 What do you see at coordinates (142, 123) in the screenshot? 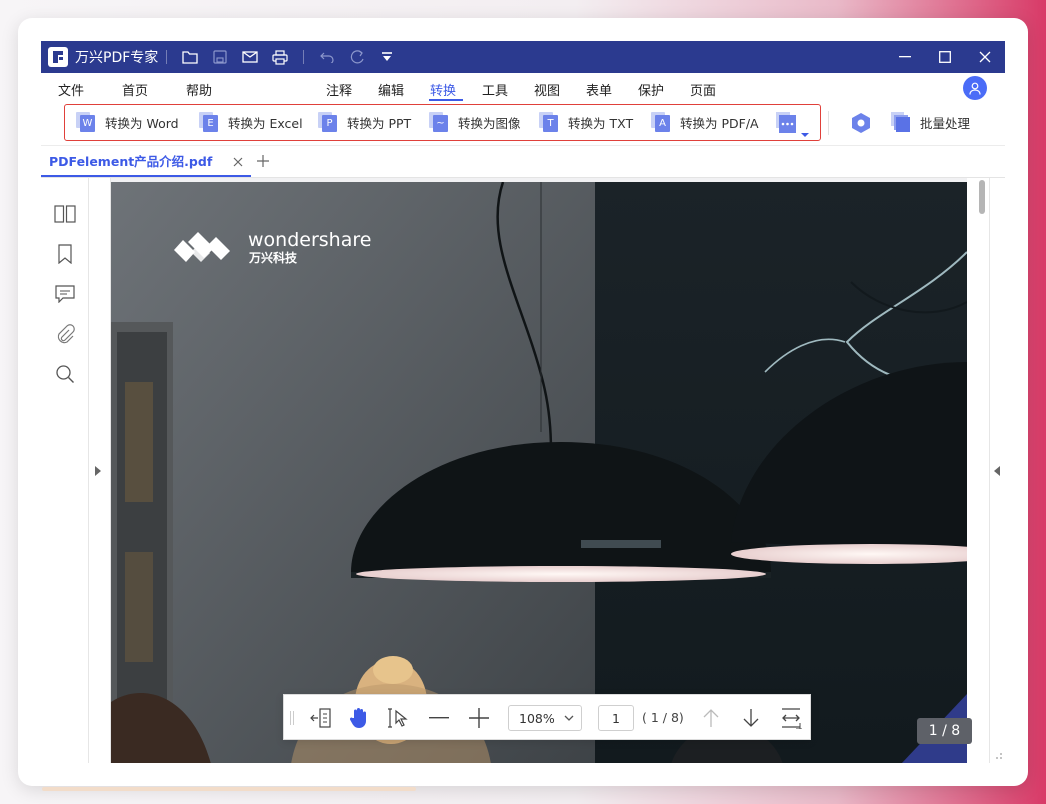
I see `convert-to-word-label: 转换为 Word` at bounding box center [142, 123].